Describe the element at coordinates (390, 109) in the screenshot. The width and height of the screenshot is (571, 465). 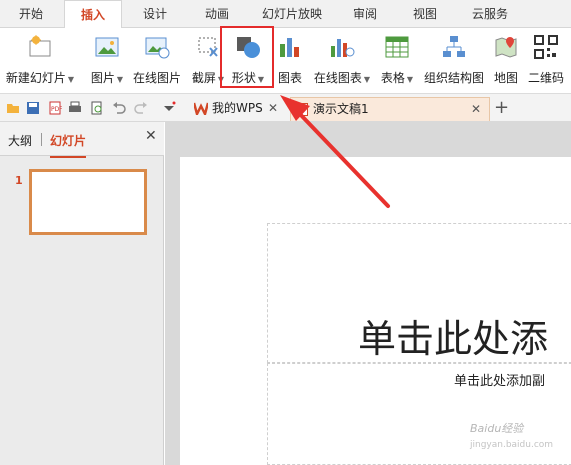
I see `doc-tab-presentation: 演示文稿1 ✕` at that location.